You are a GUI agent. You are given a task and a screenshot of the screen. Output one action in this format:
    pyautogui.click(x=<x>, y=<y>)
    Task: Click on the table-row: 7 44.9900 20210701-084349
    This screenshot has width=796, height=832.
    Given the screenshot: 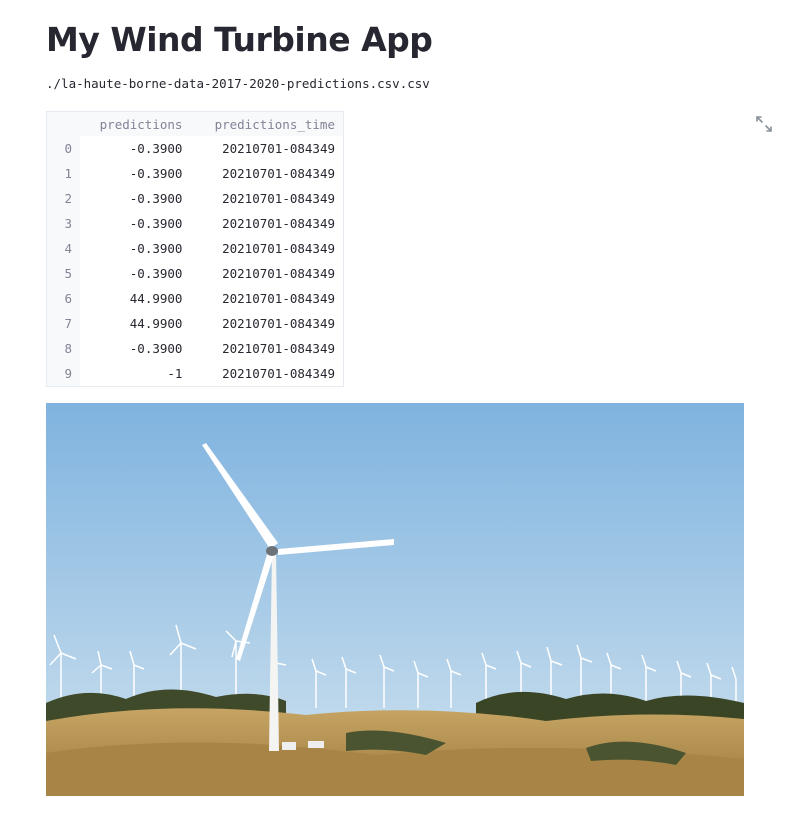 What is the action you would take?
    pyautogui.click(x=195, y=323)
    